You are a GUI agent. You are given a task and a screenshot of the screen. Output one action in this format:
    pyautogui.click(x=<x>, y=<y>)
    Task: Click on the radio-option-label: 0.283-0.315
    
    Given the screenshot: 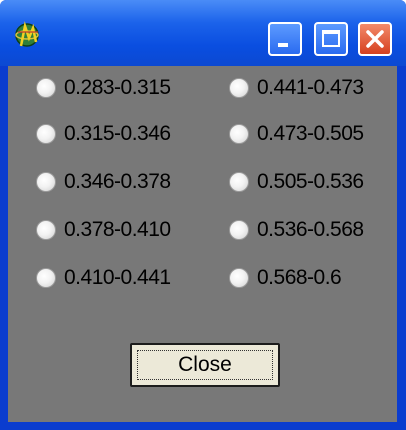 What is the action you would take?
    pyautogui.click(x=117, y=87)
    